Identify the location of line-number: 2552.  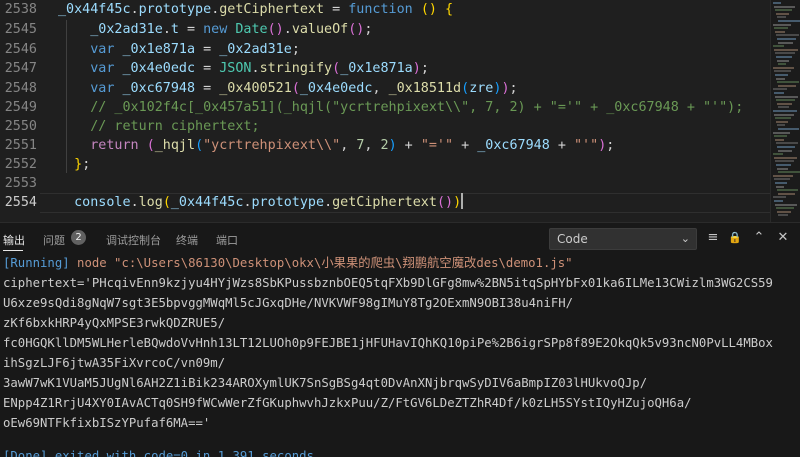
(20, 164).